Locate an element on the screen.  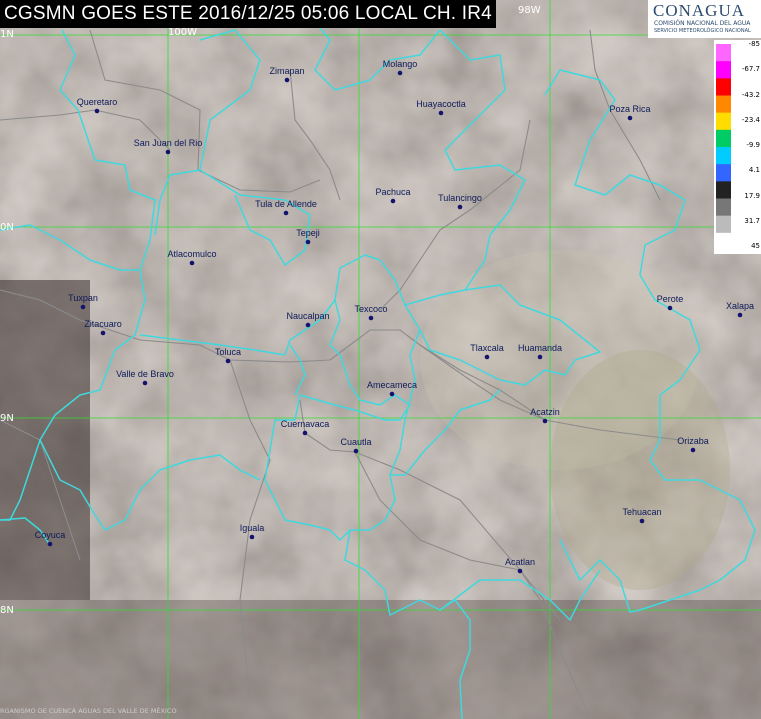
city-label: Toluca is located at coordinates (228, 352).